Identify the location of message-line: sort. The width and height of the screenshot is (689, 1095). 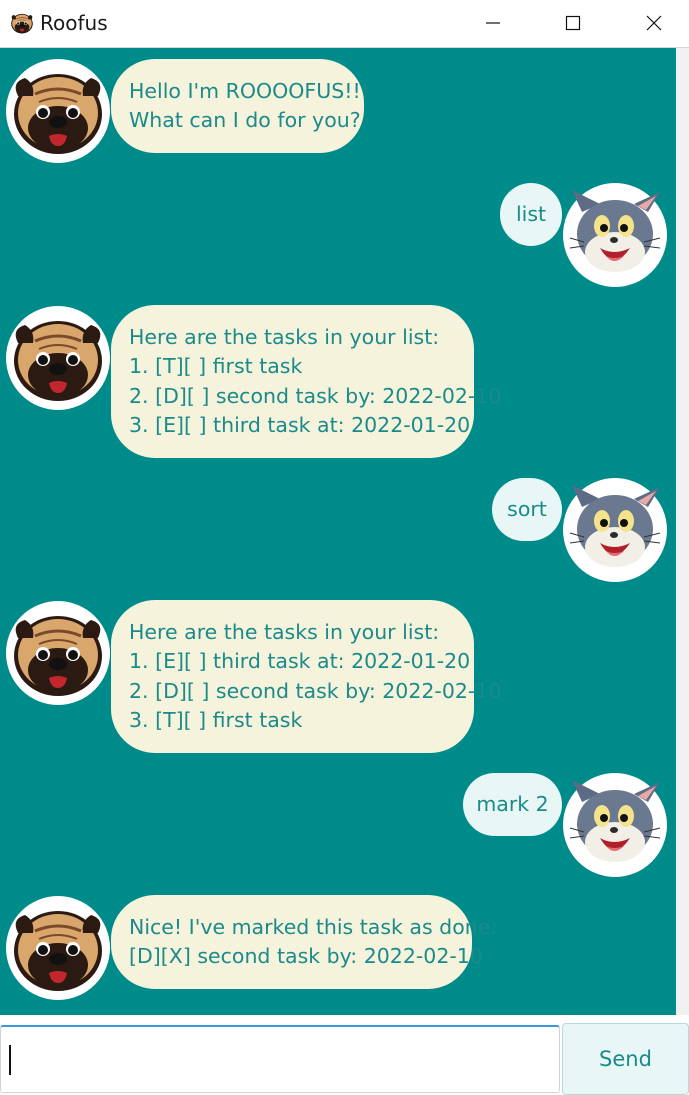
(527, 508).